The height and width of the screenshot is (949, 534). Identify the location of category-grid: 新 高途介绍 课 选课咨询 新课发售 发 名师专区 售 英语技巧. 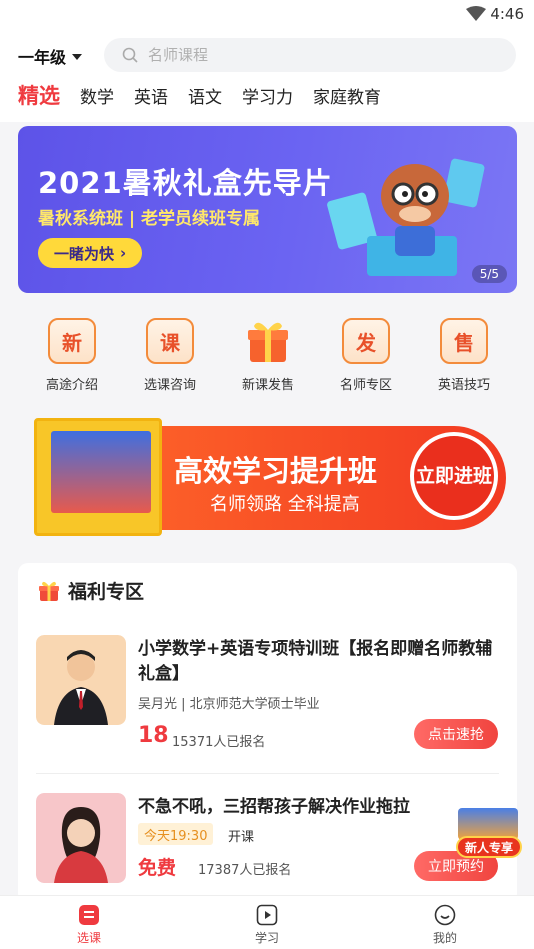
(267, 355).